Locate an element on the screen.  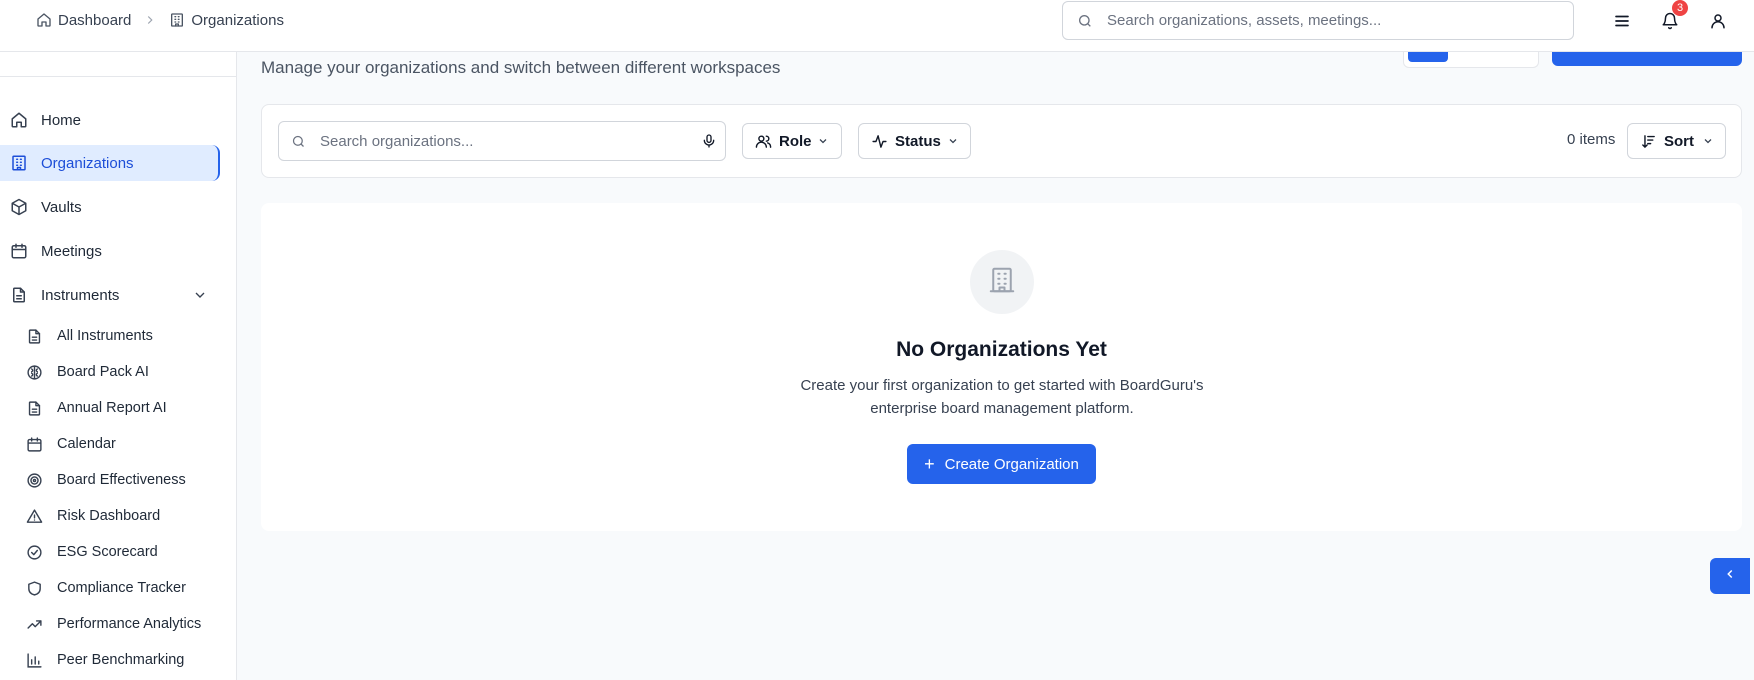
sidebar-subitem-label: Calendar is located at coordinates (86, 444).